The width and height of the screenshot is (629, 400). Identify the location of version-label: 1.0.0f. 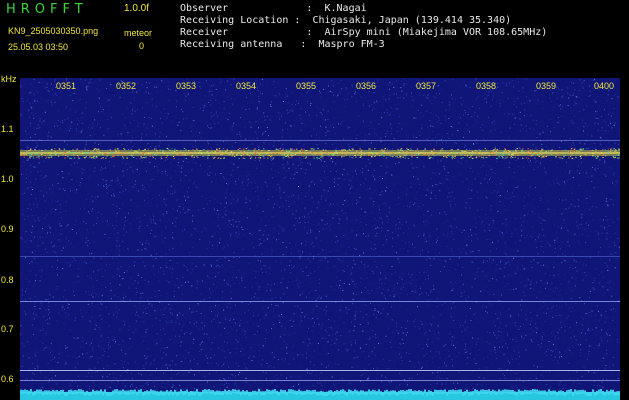
(137, 8).